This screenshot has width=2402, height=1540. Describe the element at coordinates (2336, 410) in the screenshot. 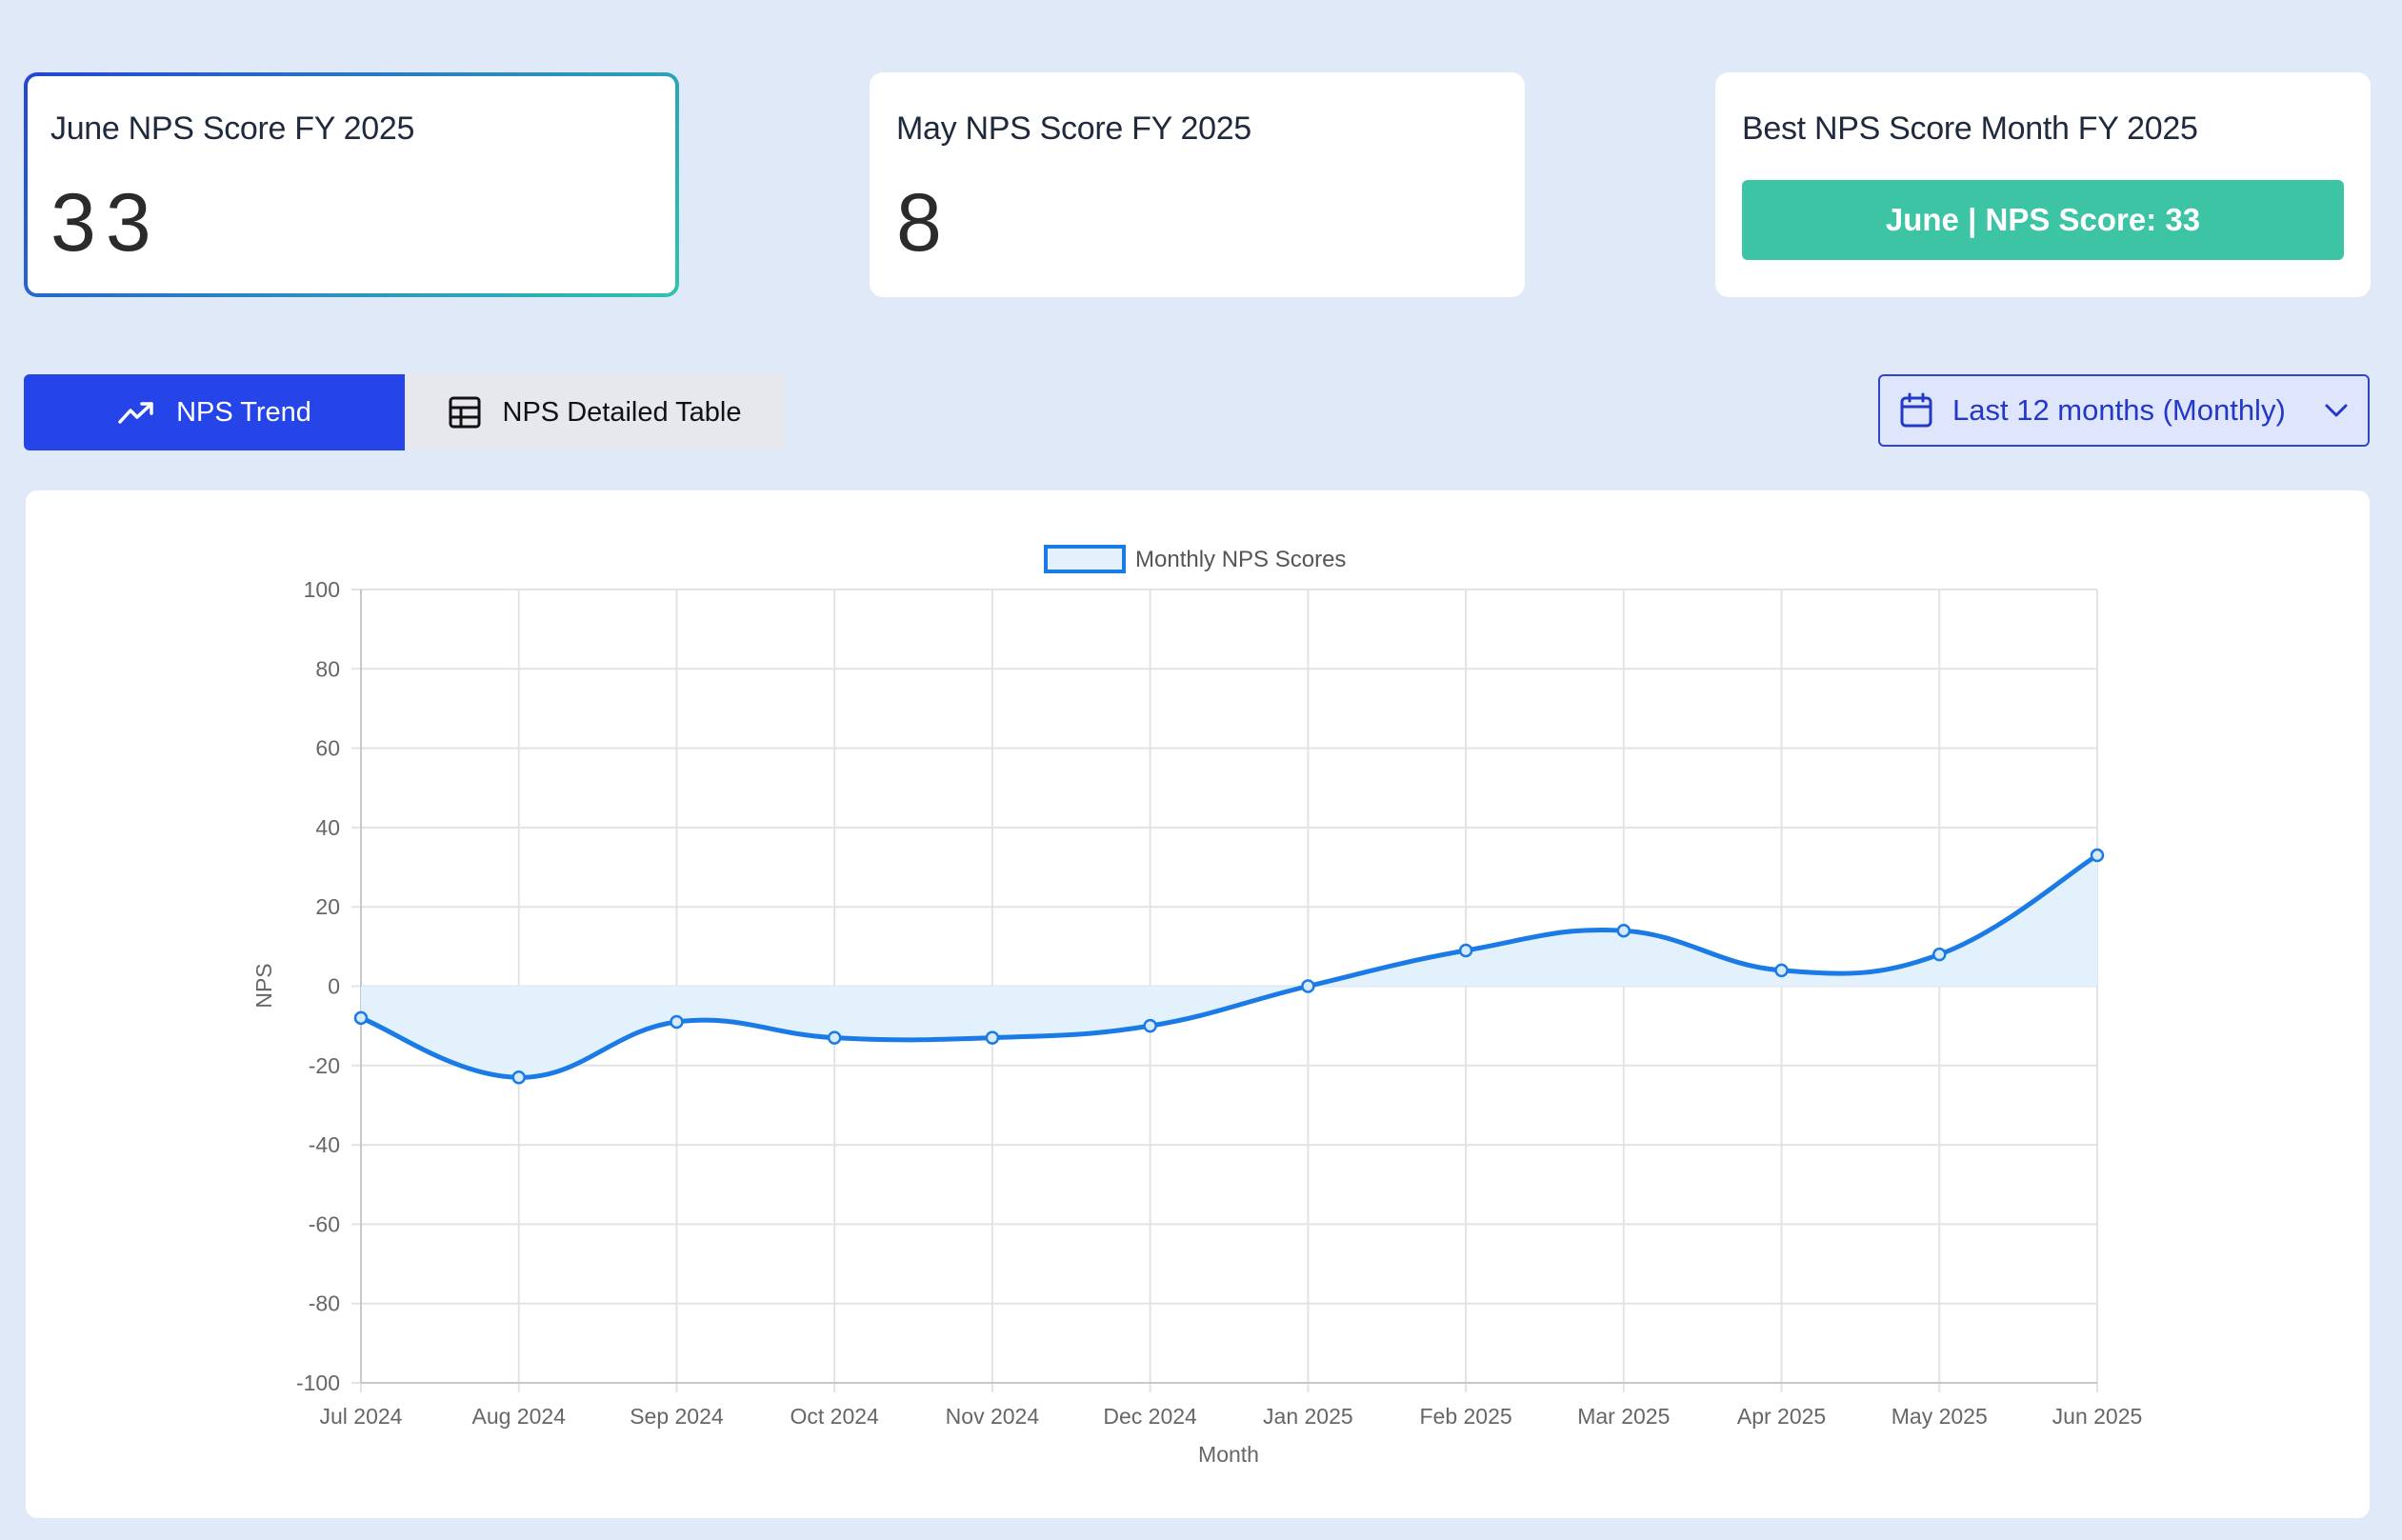

I see `chevron-down-icon` at that location.